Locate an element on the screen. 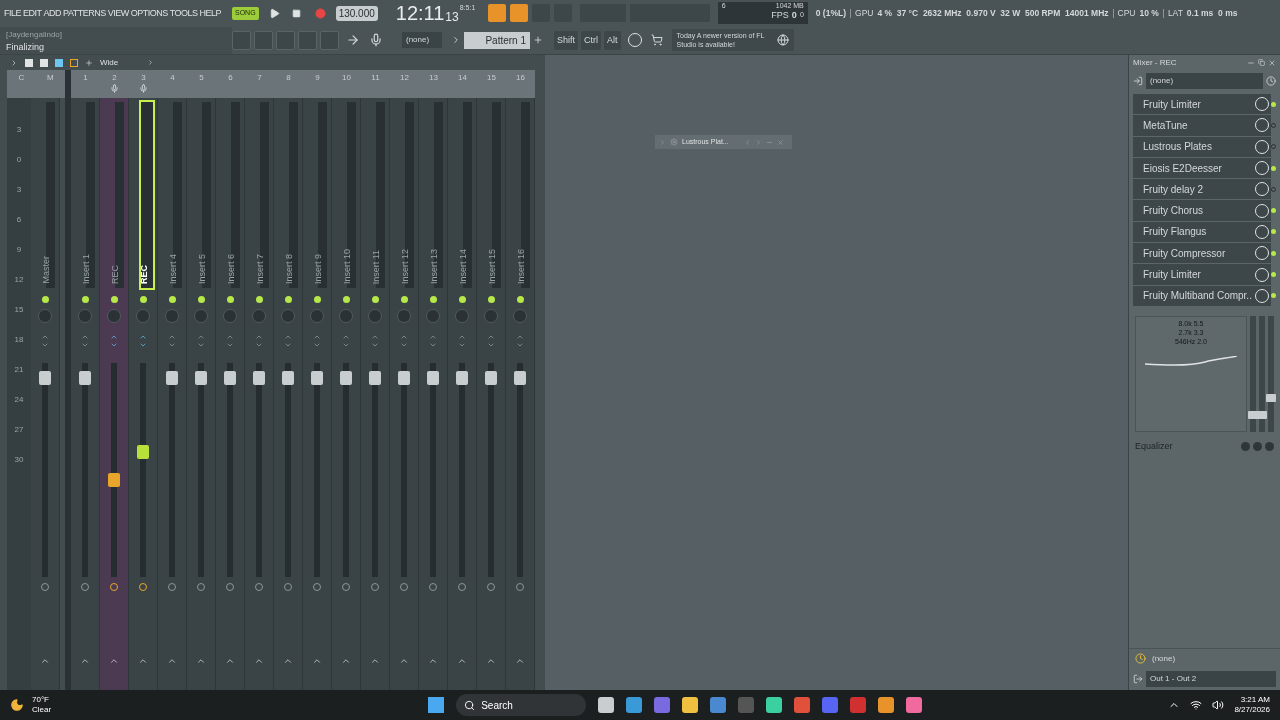 This screenshot has height=720, width=1280. mixer-strip: Insert 16 is located at coordinates (520, 394).